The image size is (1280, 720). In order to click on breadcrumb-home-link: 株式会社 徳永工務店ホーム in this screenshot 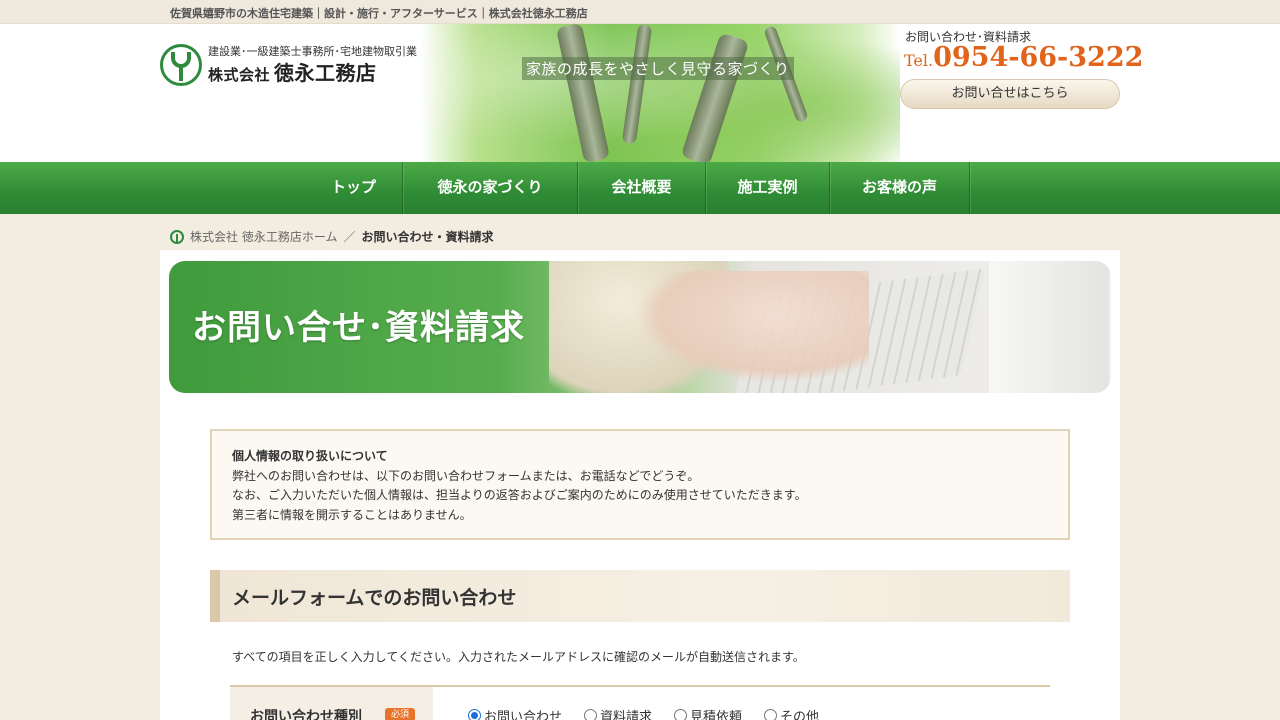, I will do `click(263, 236)`.